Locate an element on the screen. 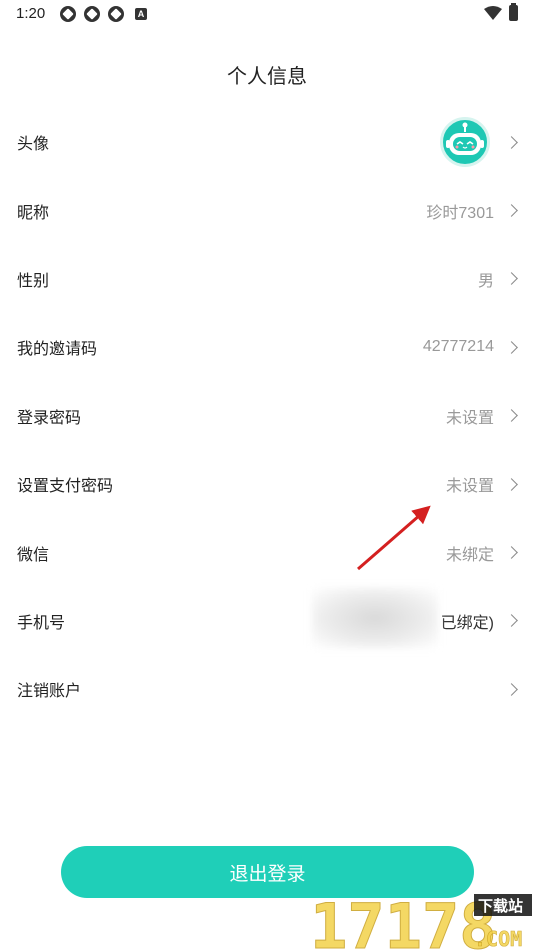  row-value: 已绑定) is located at coordinates (467, 623).